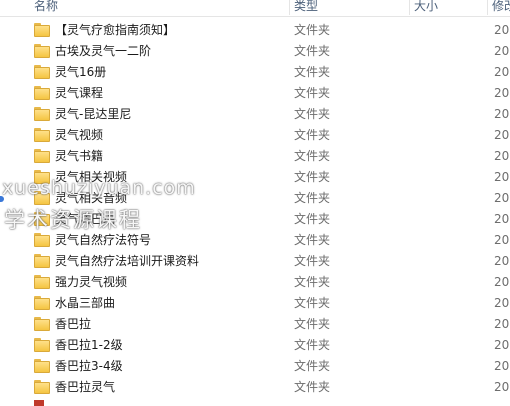  What do you see at coordinates (93, 114) in the screenshot?
I see `file-name: 灵气-昆达里尼` at bounding box center [93, 114].